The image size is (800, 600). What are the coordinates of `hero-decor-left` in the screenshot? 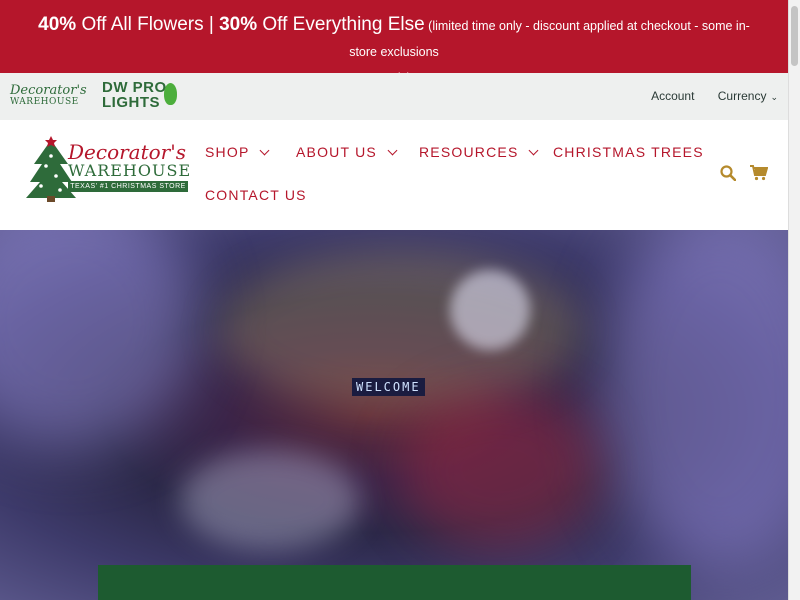 It's located at (100, 340).